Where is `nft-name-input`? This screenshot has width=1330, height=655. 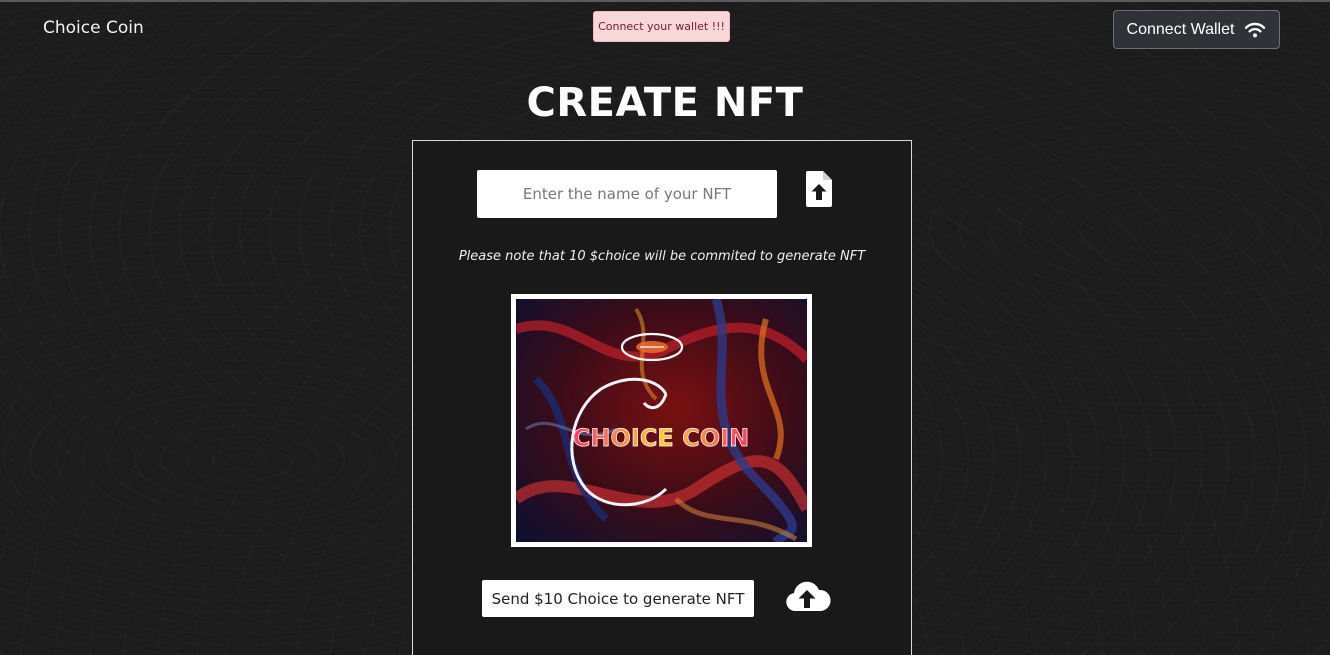
nft-name-input is located at coordinates (627, 194).